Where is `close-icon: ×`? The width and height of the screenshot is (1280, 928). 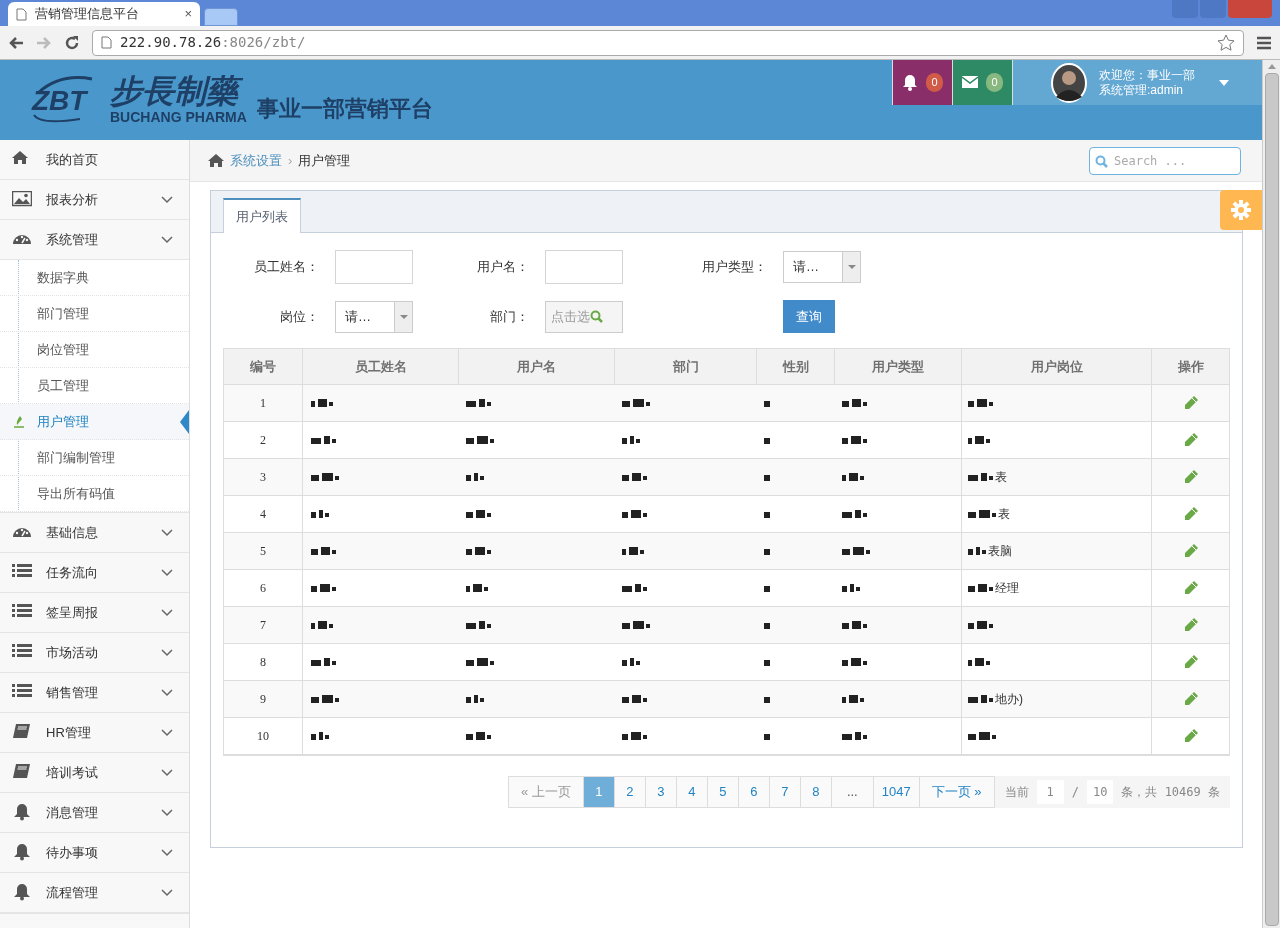
close-icon: × is located at coordinates (188, 14).